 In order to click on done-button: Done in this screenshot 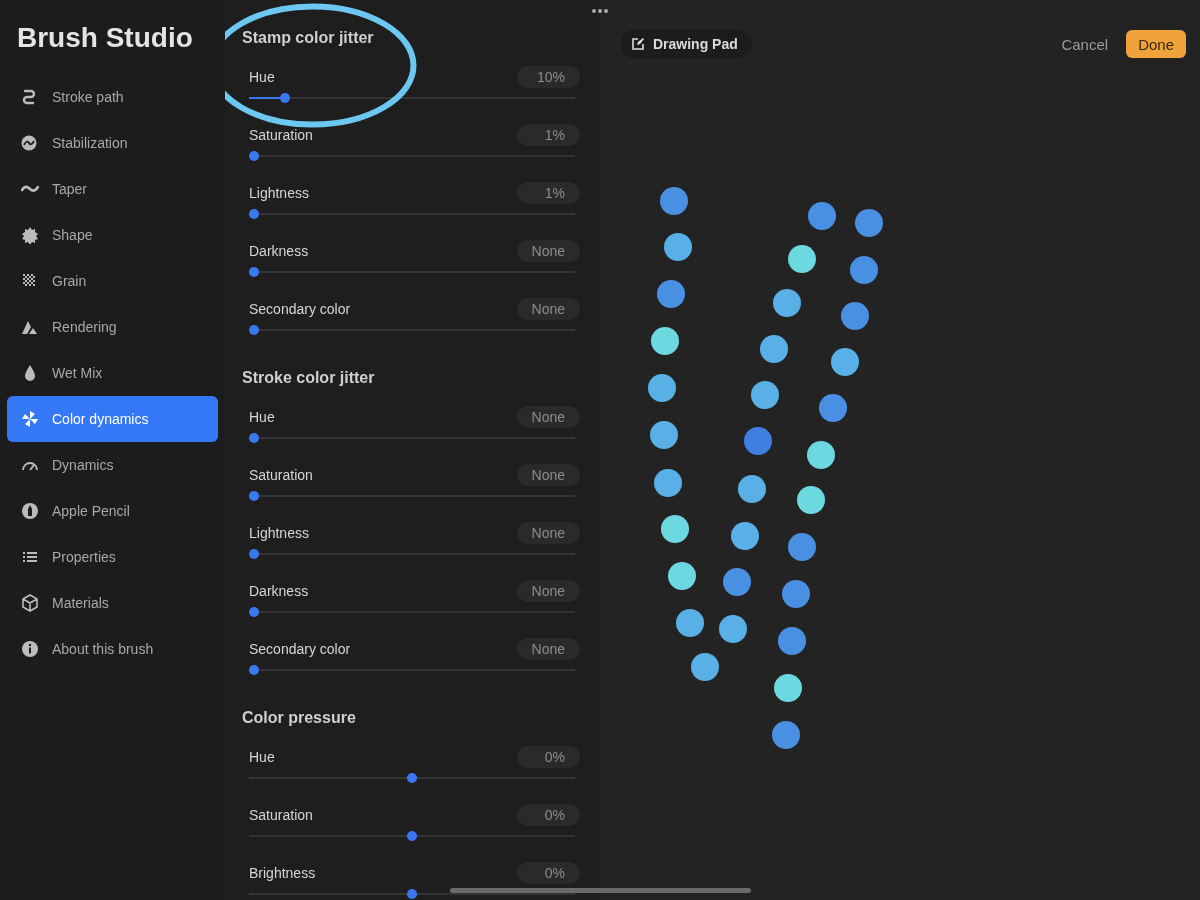, I will do `click(1156, 44)`.